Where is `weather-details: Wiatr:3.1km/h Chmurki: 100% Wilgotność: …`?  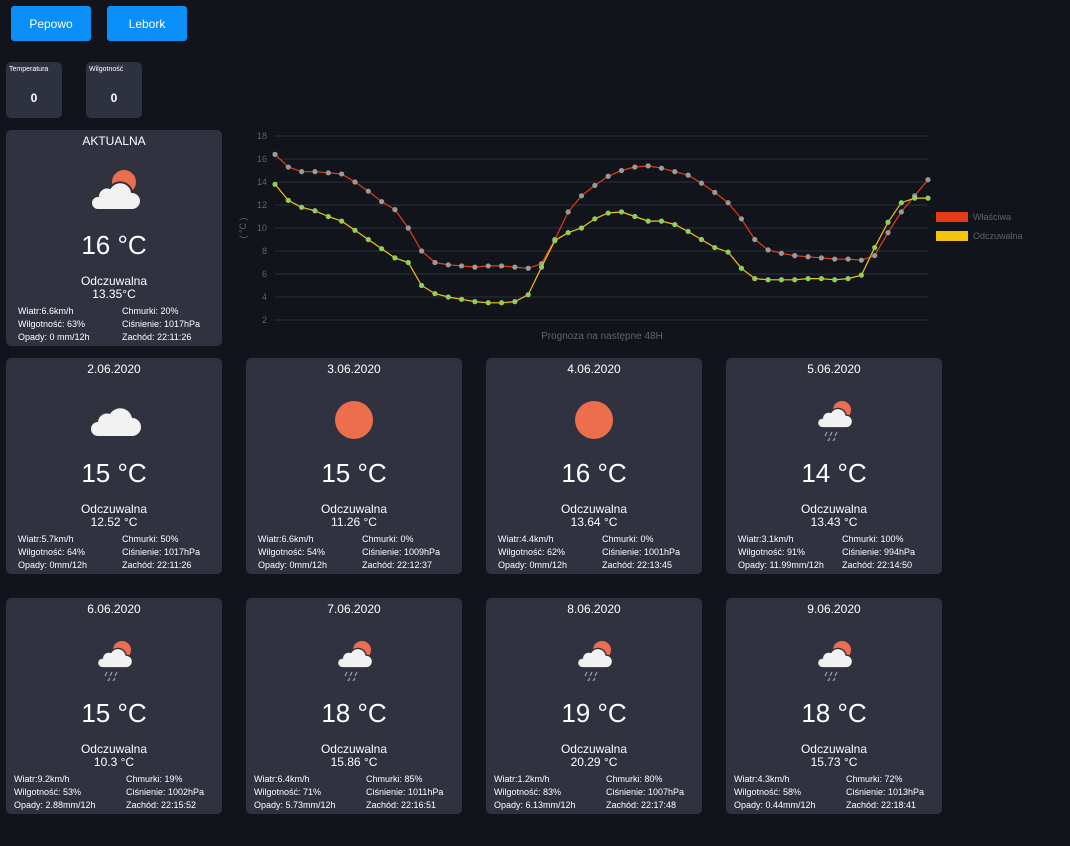
weather-details: Wiatr:3.1km/h Chmurki: 100% Wilgotność: … is located at coordinates (837, 552).